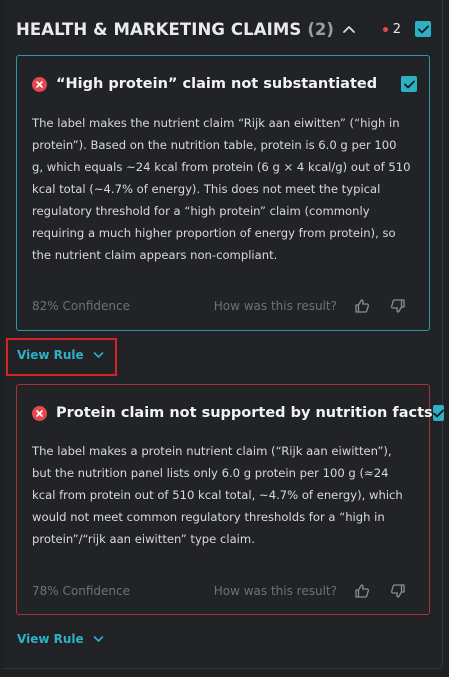  I want to click on section-title: HEALTH & MARKETING CLAIMS, so click(159, 29).